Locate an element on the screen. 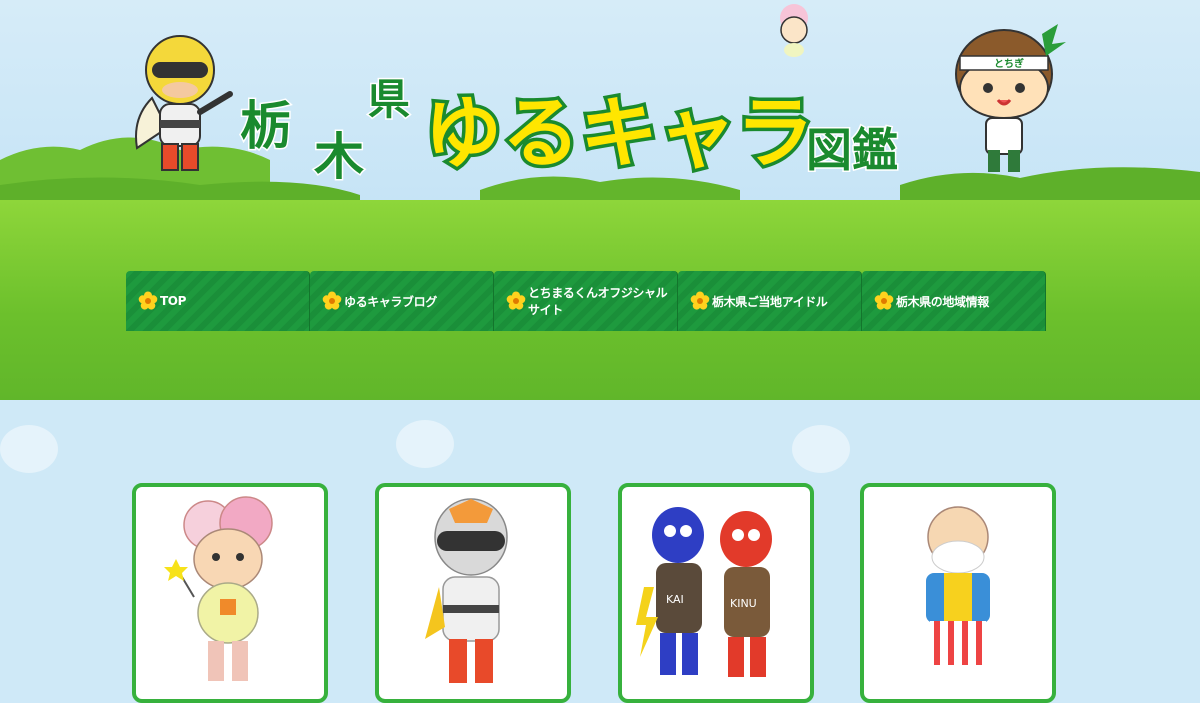  tochimaru-mascot-image: とちぎ is located at coordinates (1010, 98).